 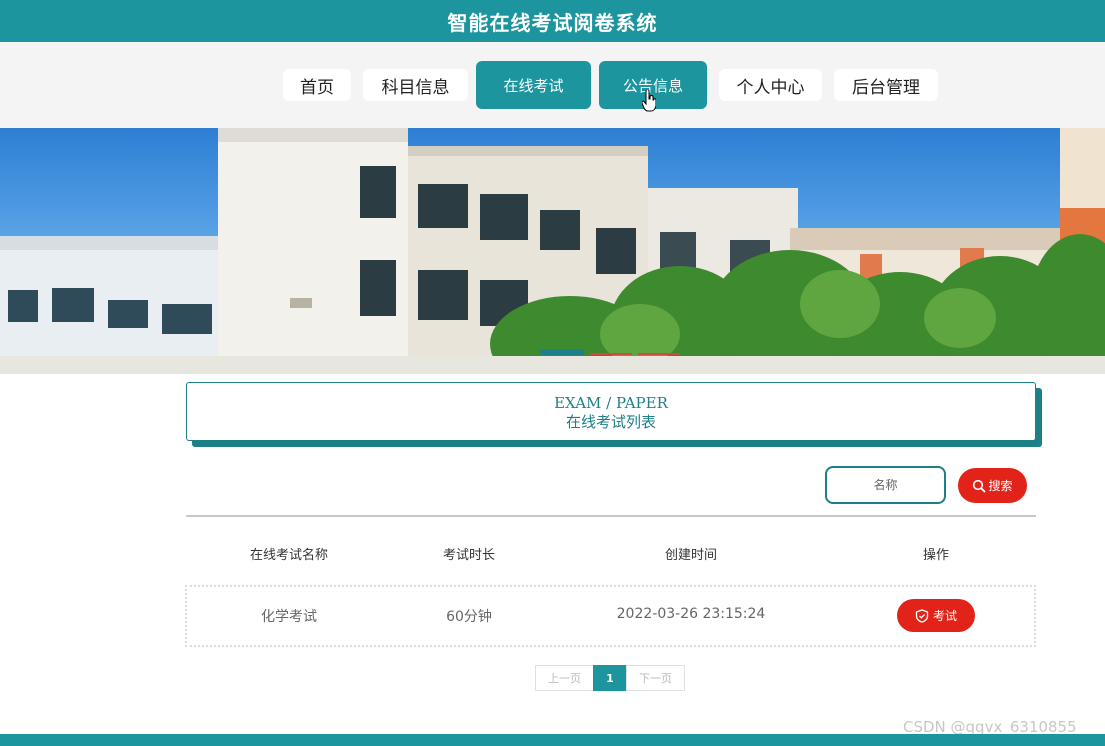 I want to click on pagination-page-1: 1, so click(x=610, y=678).